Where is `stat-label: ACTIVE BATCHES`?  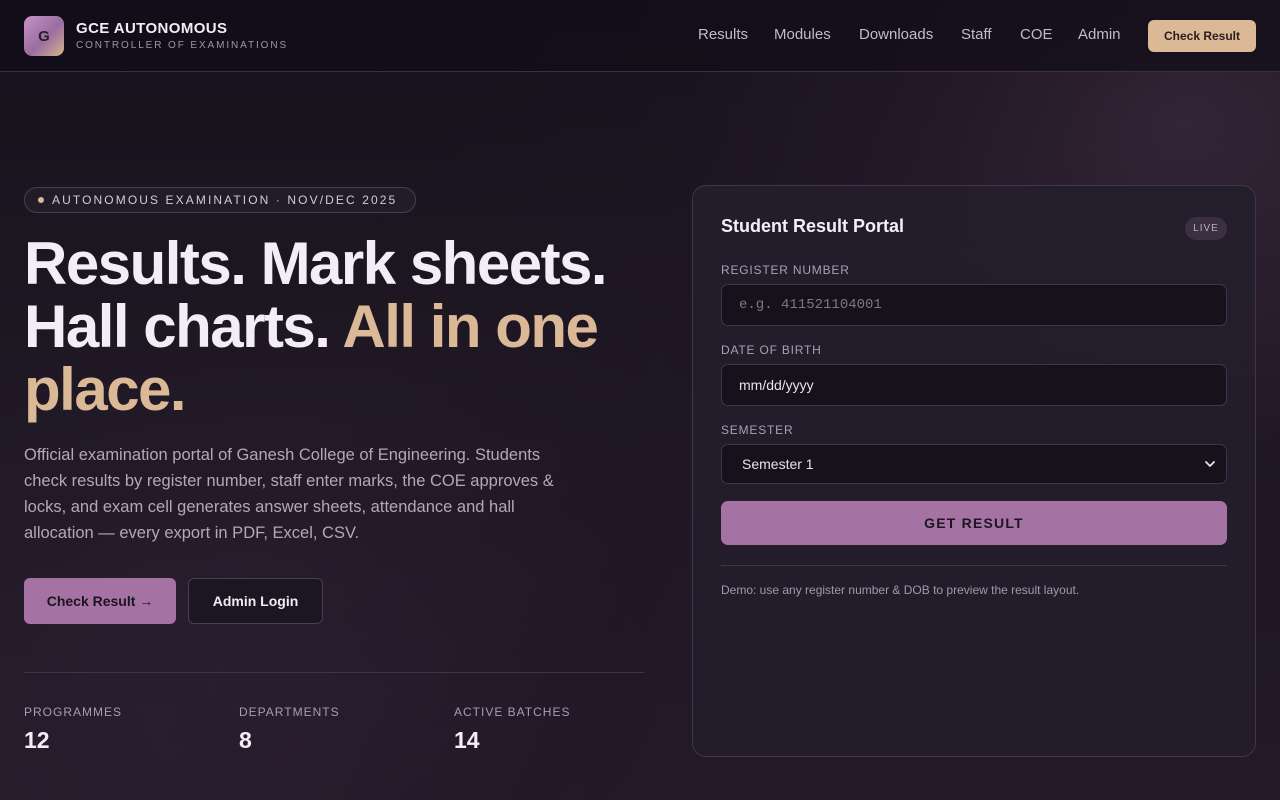
stat-label: ACTIVE BATCHES is located at coordinates (512, 712).